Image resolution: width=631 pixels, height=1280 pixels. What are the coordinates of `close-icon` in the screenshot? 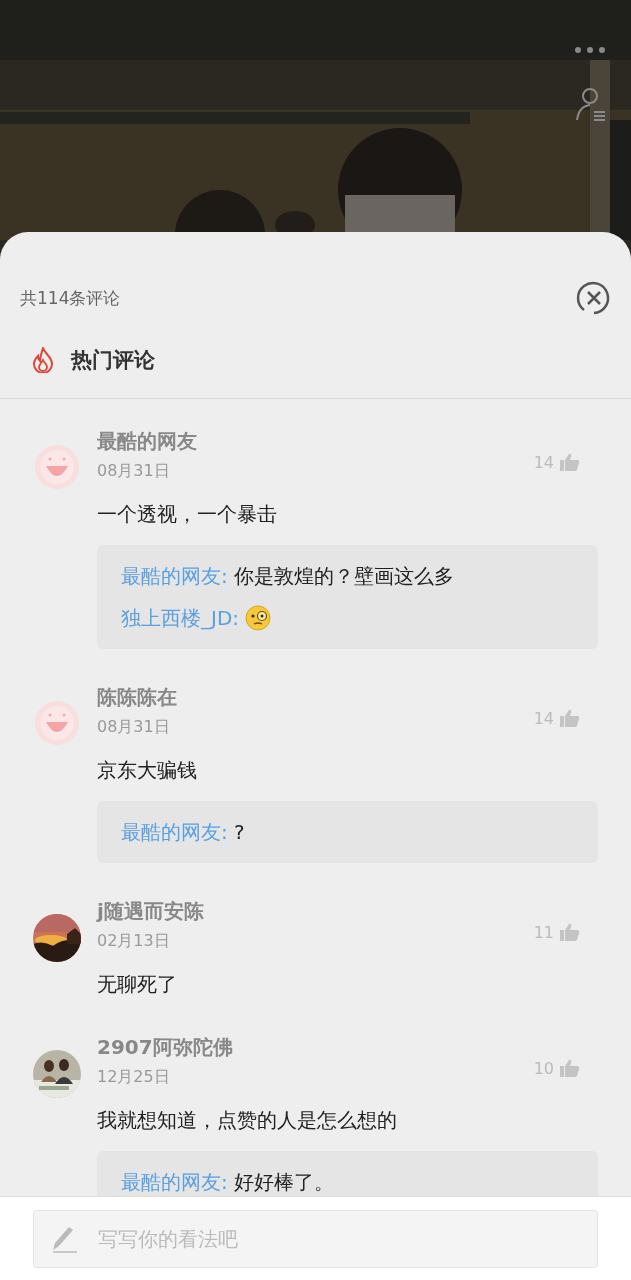 It's located at (594, 298).